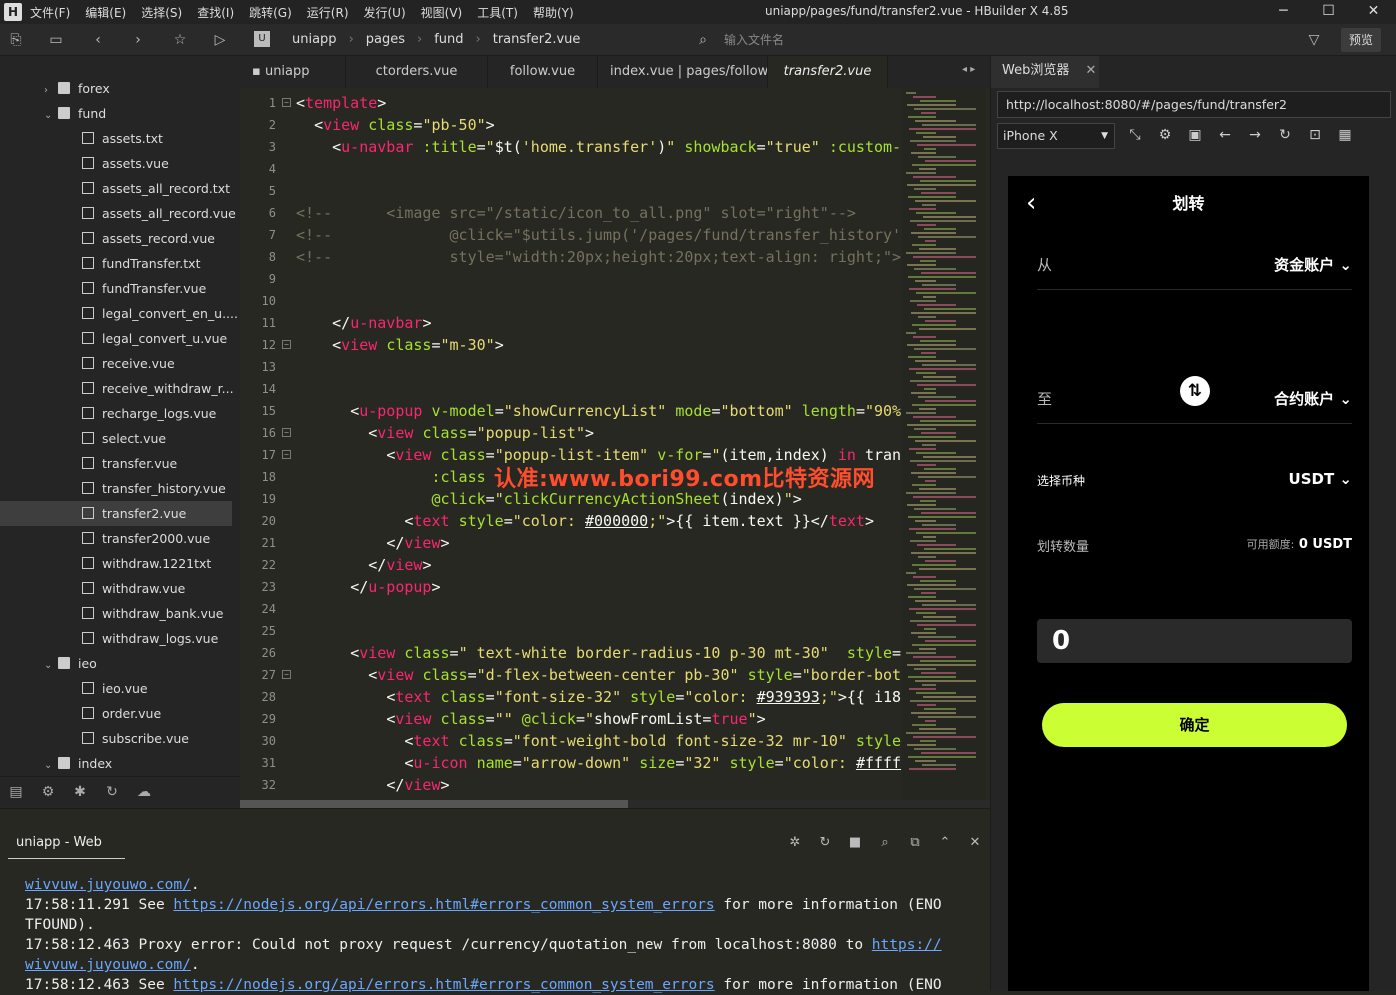  What do you see at coordinates (116, 688) in the screenshot?
I see `tree-item: ieo.vue` at bounding box center [116, 688].